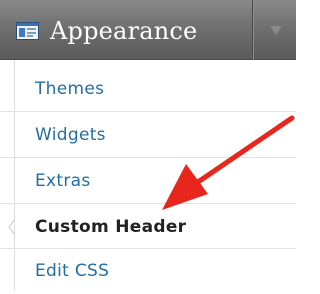 The width and height of the screenshot is (320, 294). What do you see at coordinates (148, 135) in the screenshot?
I see `submenu-item-widgets: Widgets` at bounding box center [148, 135].